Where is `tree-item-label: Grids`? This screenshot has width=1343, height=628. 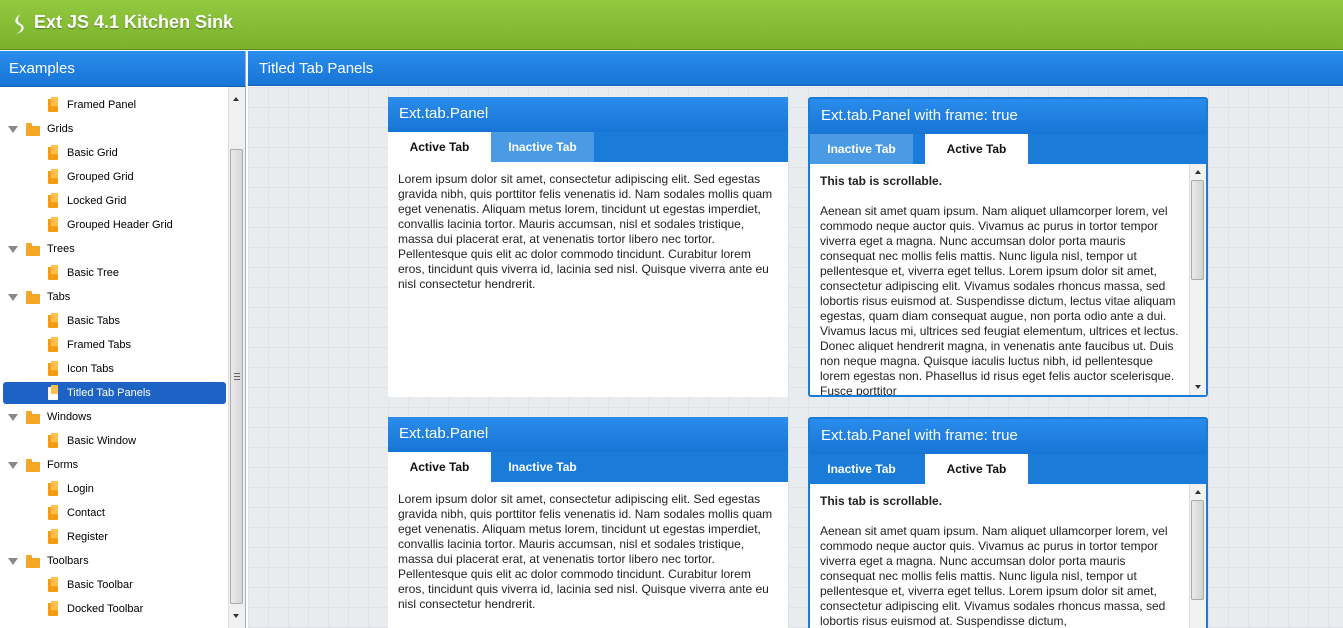
tree-item-label: Grids is located at coordinates (60, 129).